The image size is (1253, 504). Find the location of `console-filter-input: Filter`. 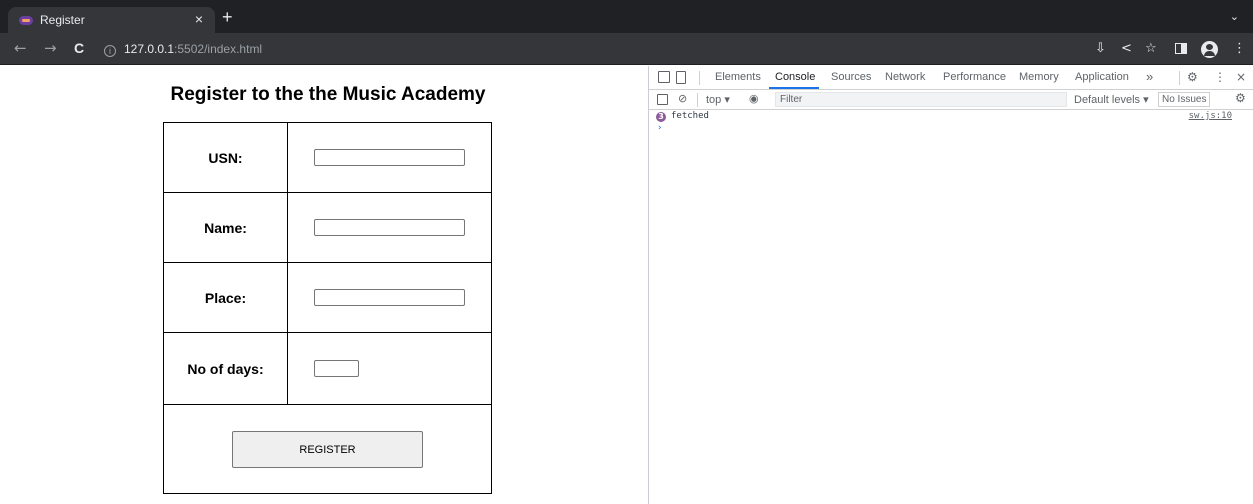

console-filter-input: Filter is located at coordinates (921, 99).